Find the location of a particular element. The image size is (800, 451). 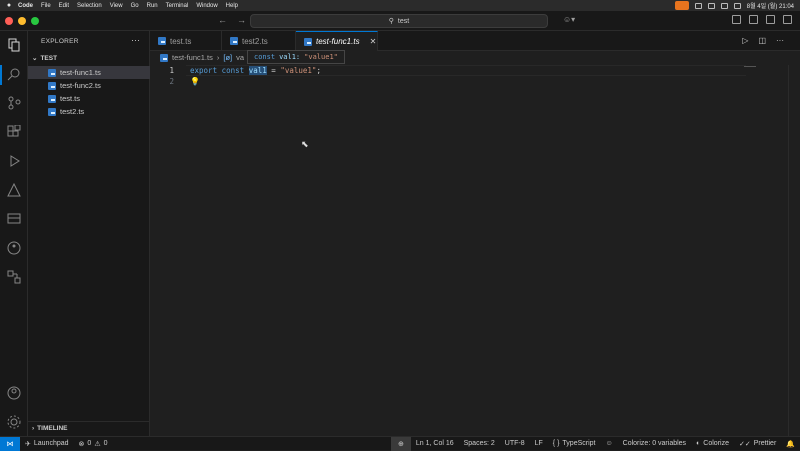

colorize-toggle: ◐ Colorize is located at coordinates (712, 444).